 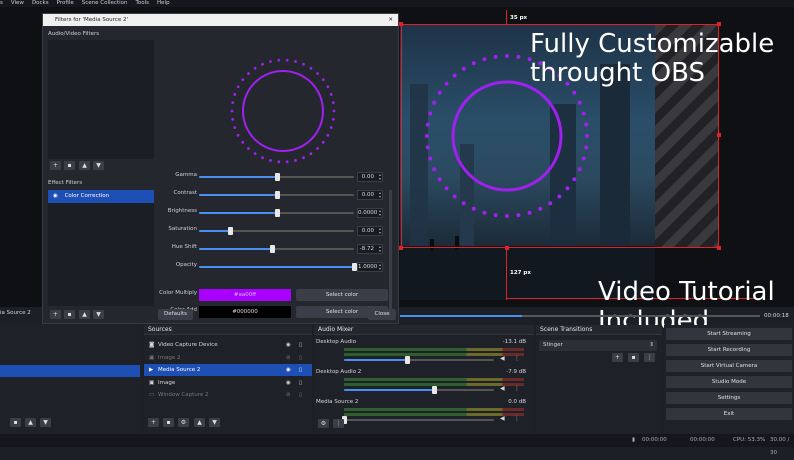 I want to click on slider-hue-shift, so click(x=276, y=249).